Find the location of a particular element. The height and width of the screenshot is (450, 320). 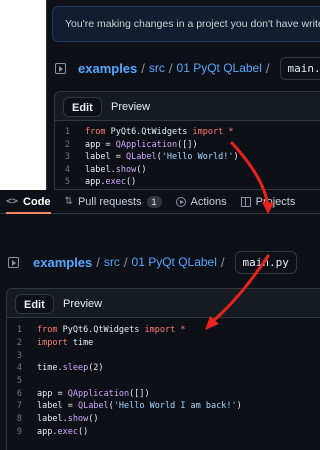

tab-code: <> Code is located at coordinates (28, 202).